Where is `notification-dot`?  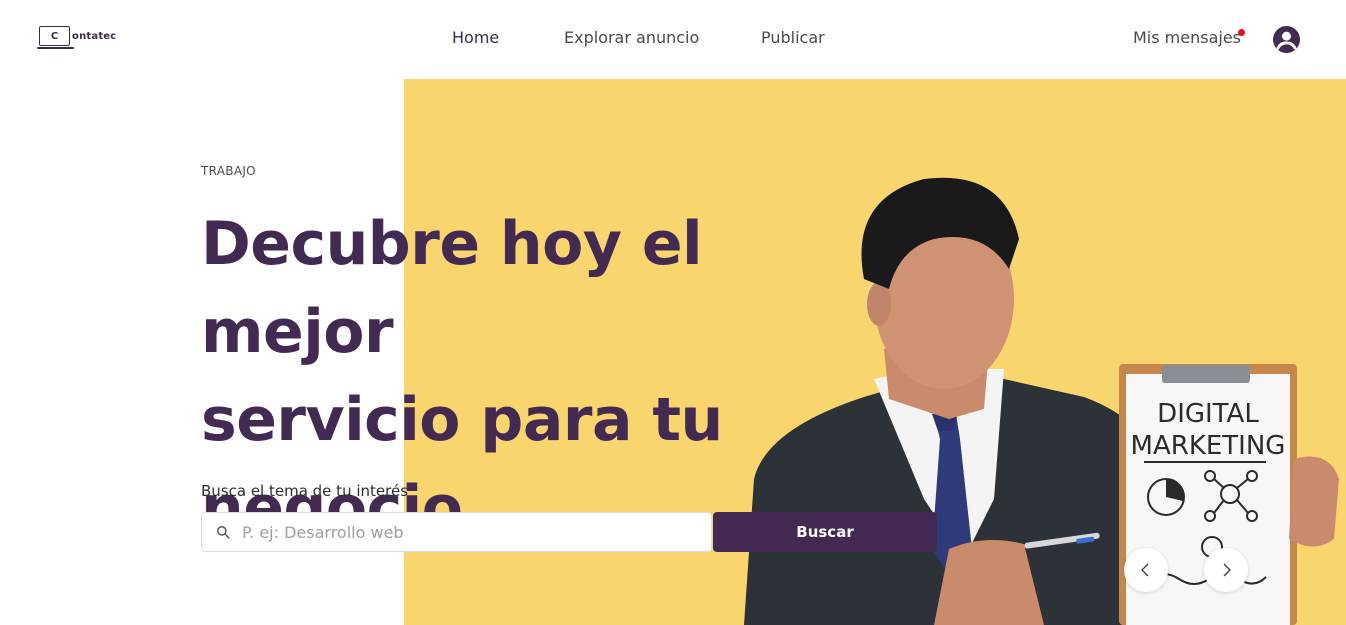 notification-dot is located at coordinates (1241, 32).